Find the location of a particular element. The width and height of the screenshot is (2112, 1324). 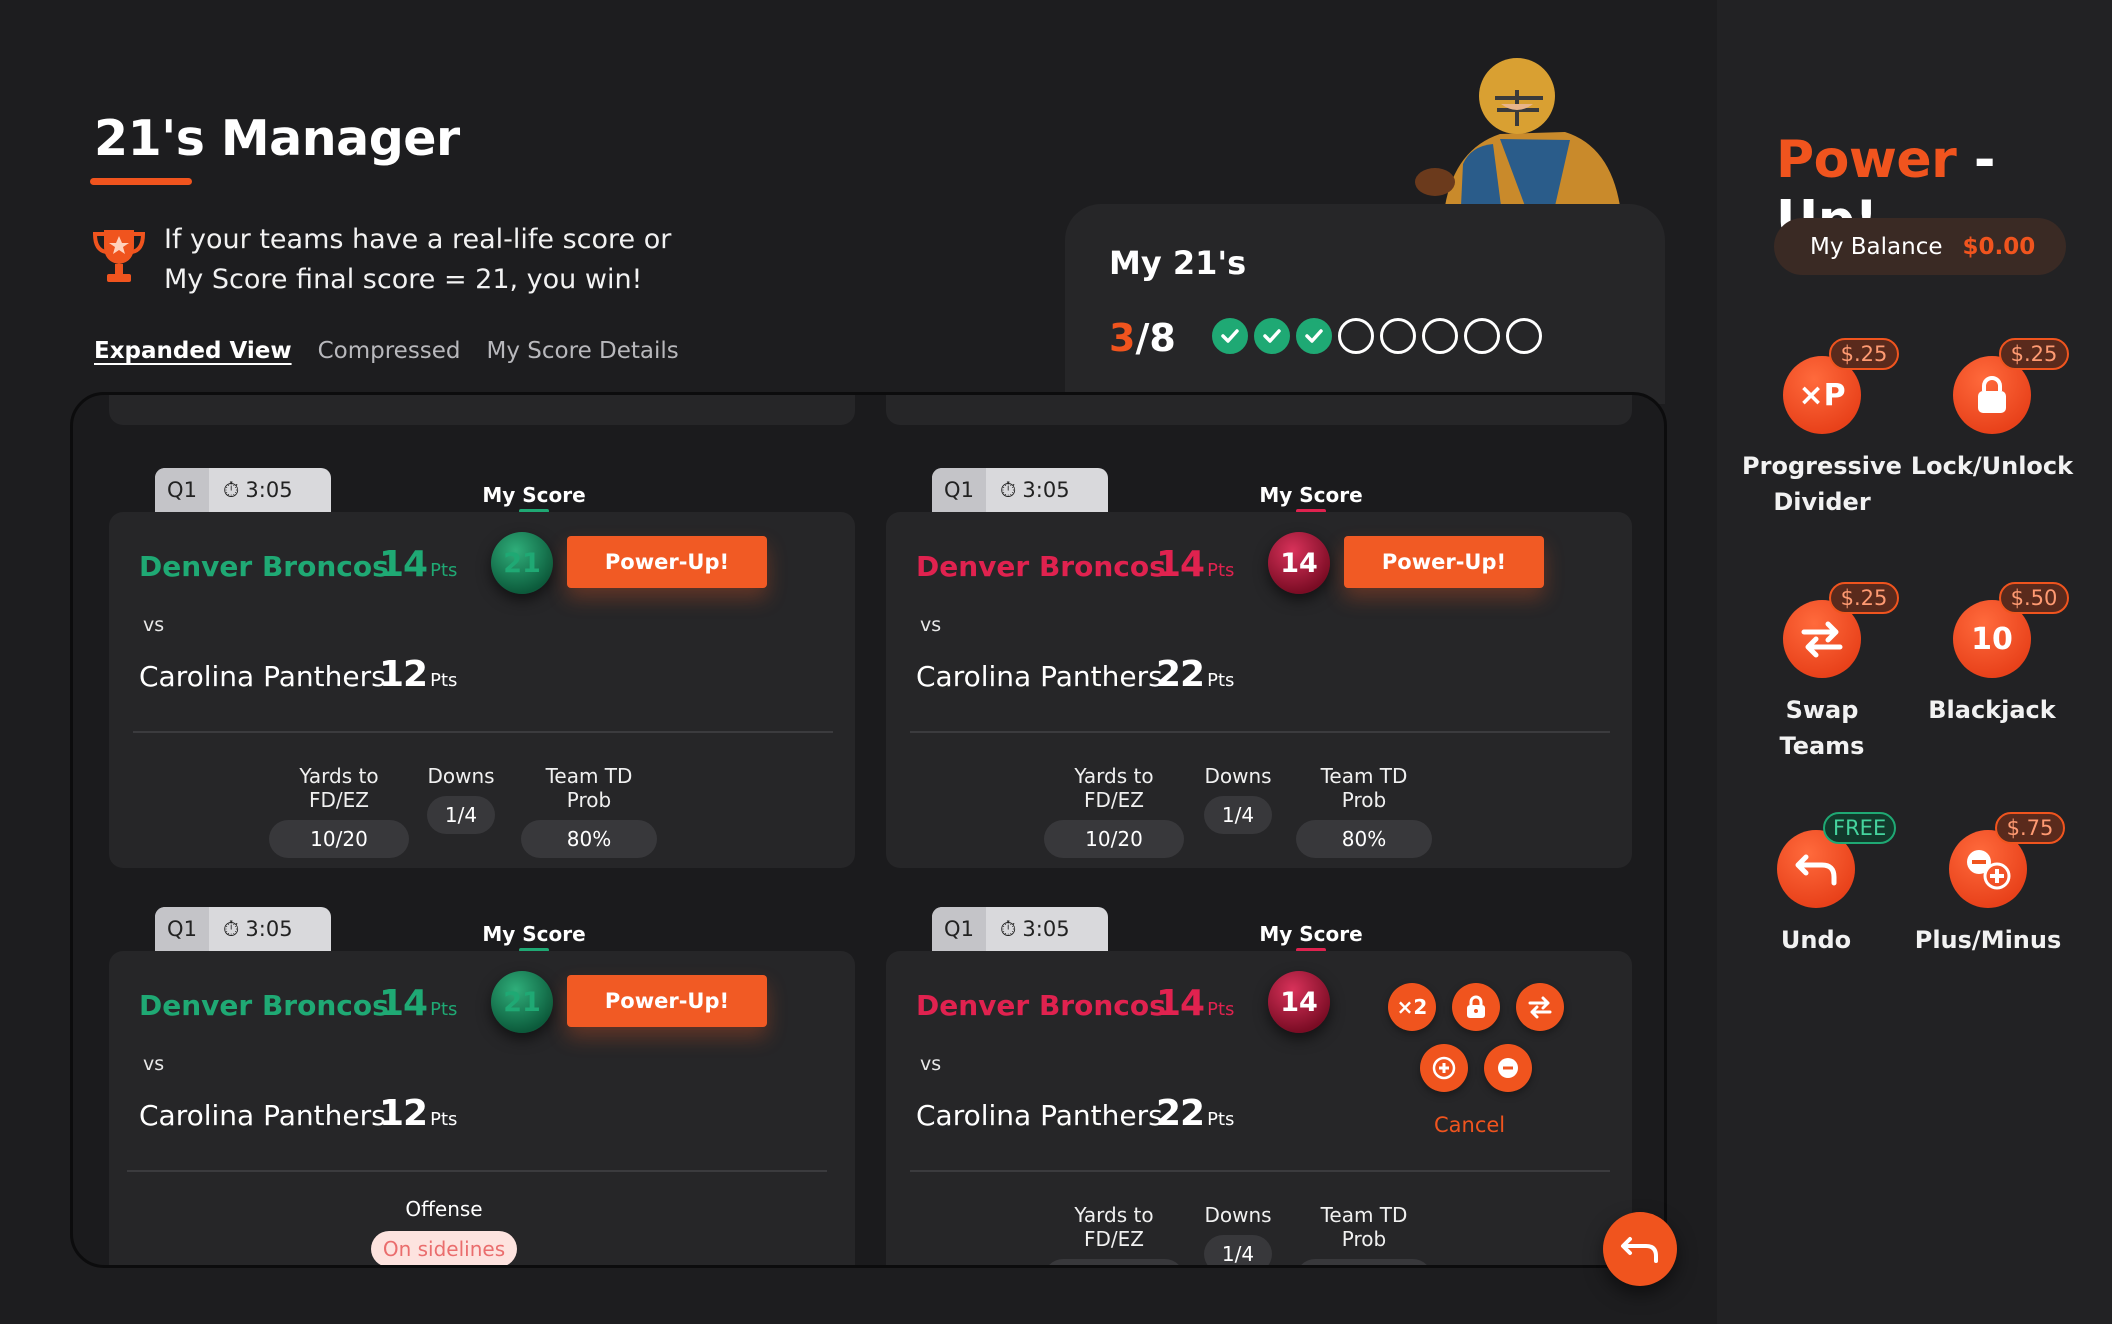

my21s-progress-dots is located at coordinates (1377, 336).